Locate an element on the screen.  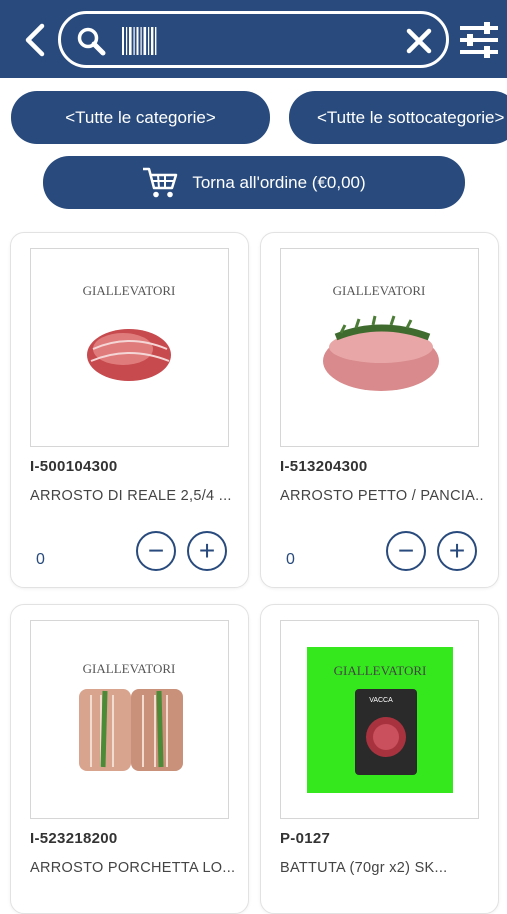
barcode-icon is located at coordinates (139, 41).